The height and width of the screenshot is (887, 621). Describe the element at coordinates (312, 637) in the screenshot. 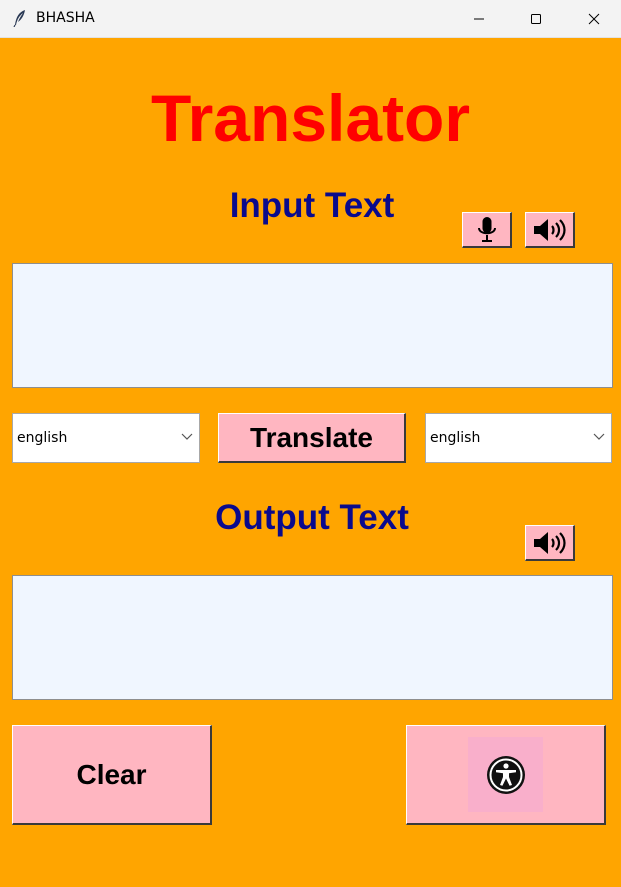

I see `output-text-field` at that location.